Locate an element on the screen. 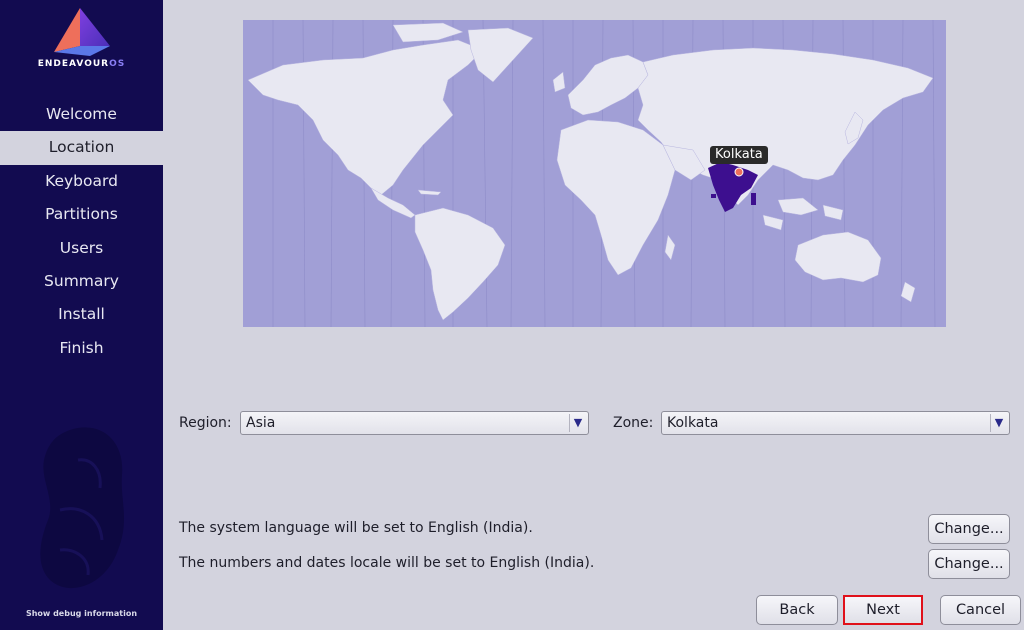 Image resolution: width=1024 pixels, height=630 pixels. cancel-button: Cancel is located at coordinates (980, 610).